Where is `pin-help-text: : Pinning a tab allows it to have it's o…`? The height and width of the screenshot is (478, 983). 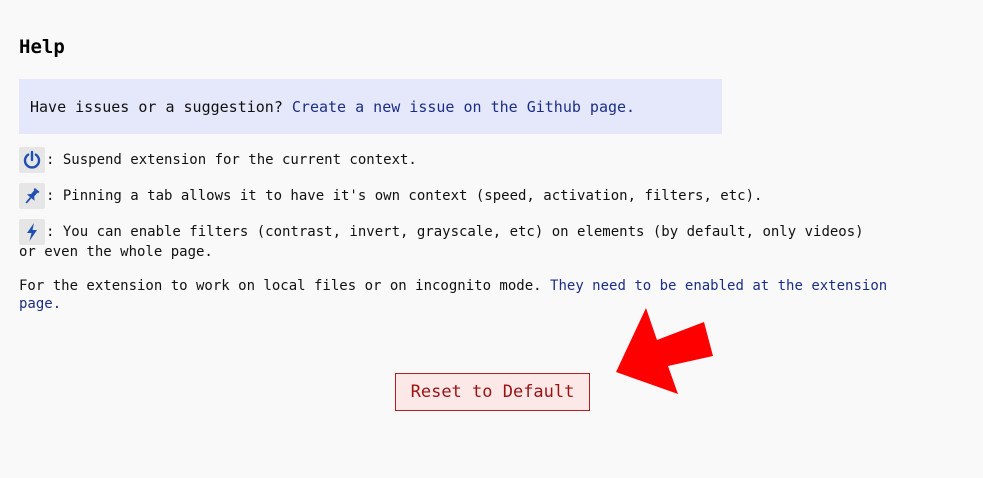 pin-help-text: : Pinning a tab allows it to have it's o… is located at coordinates (404, 196).